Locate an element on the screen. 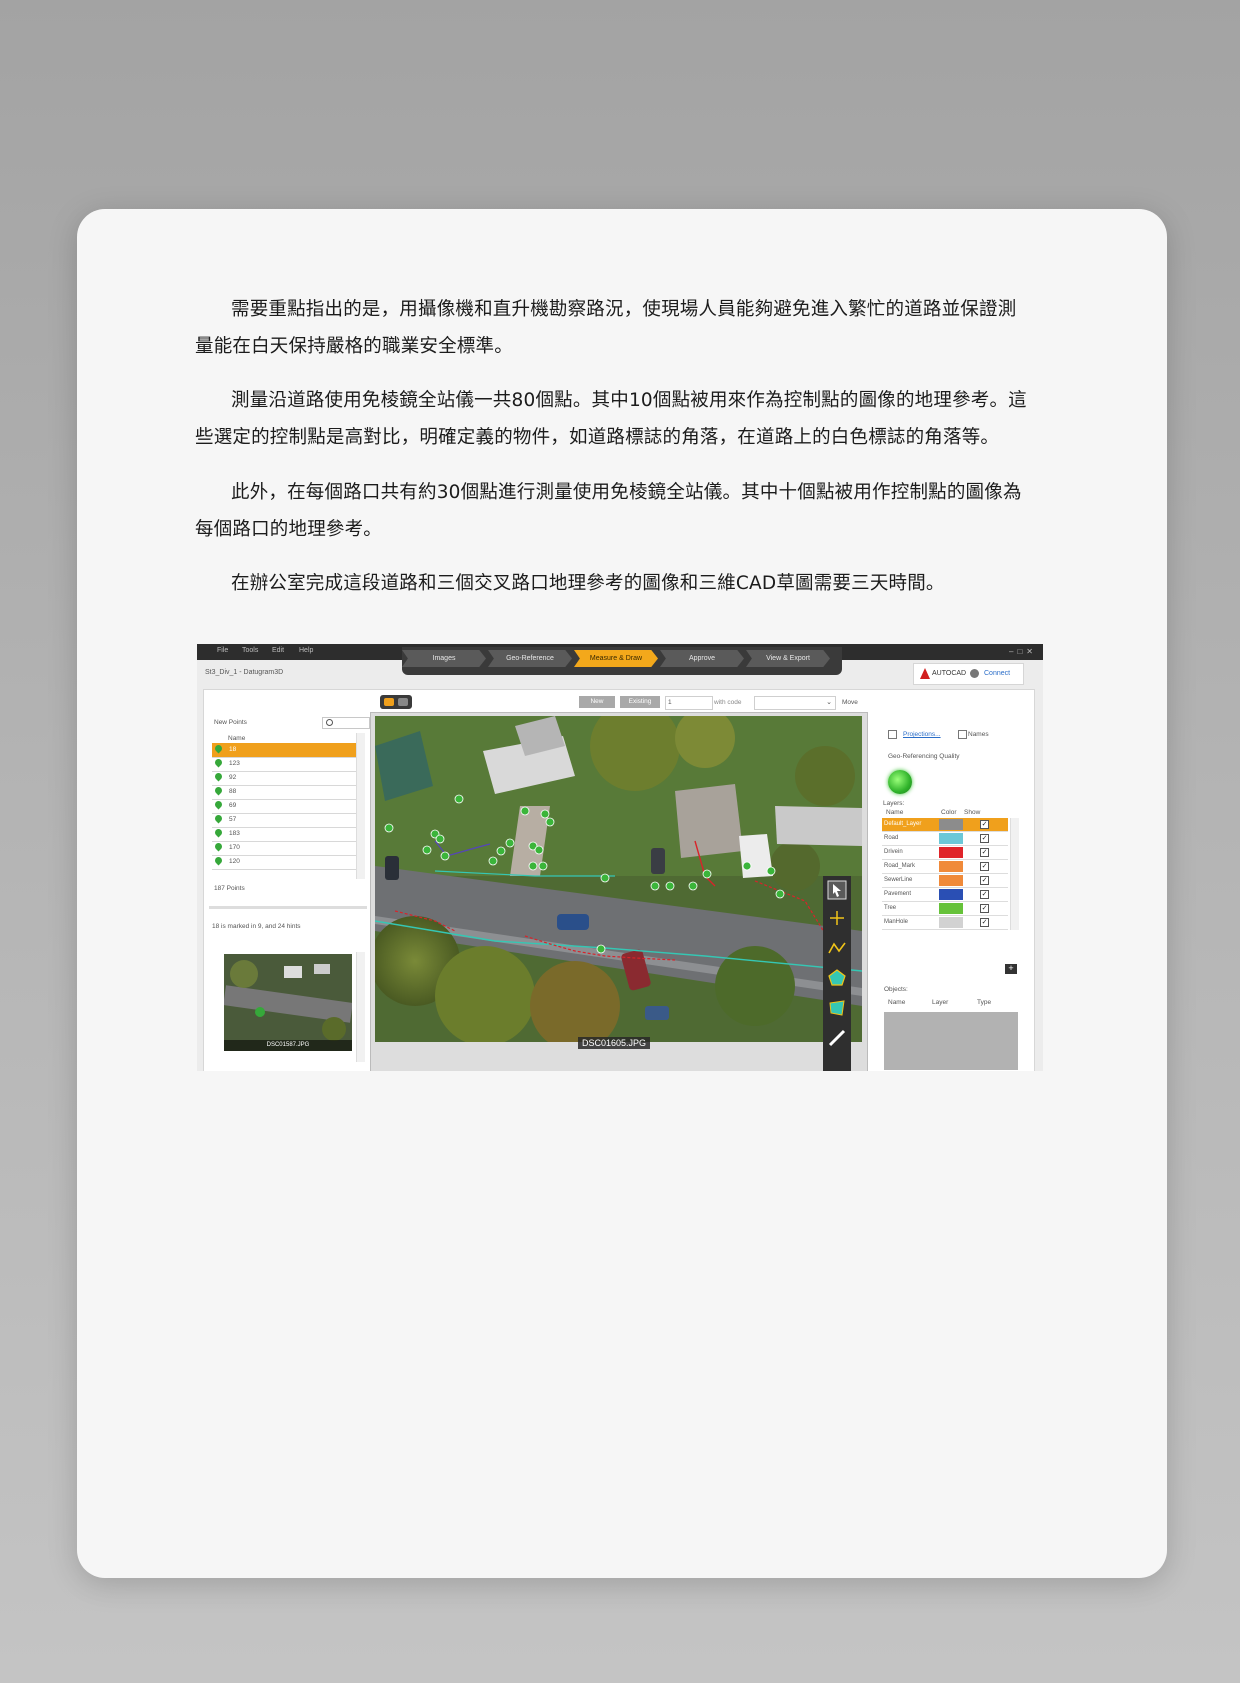  polygon-tool-icon is located at coordinates (837, 978).